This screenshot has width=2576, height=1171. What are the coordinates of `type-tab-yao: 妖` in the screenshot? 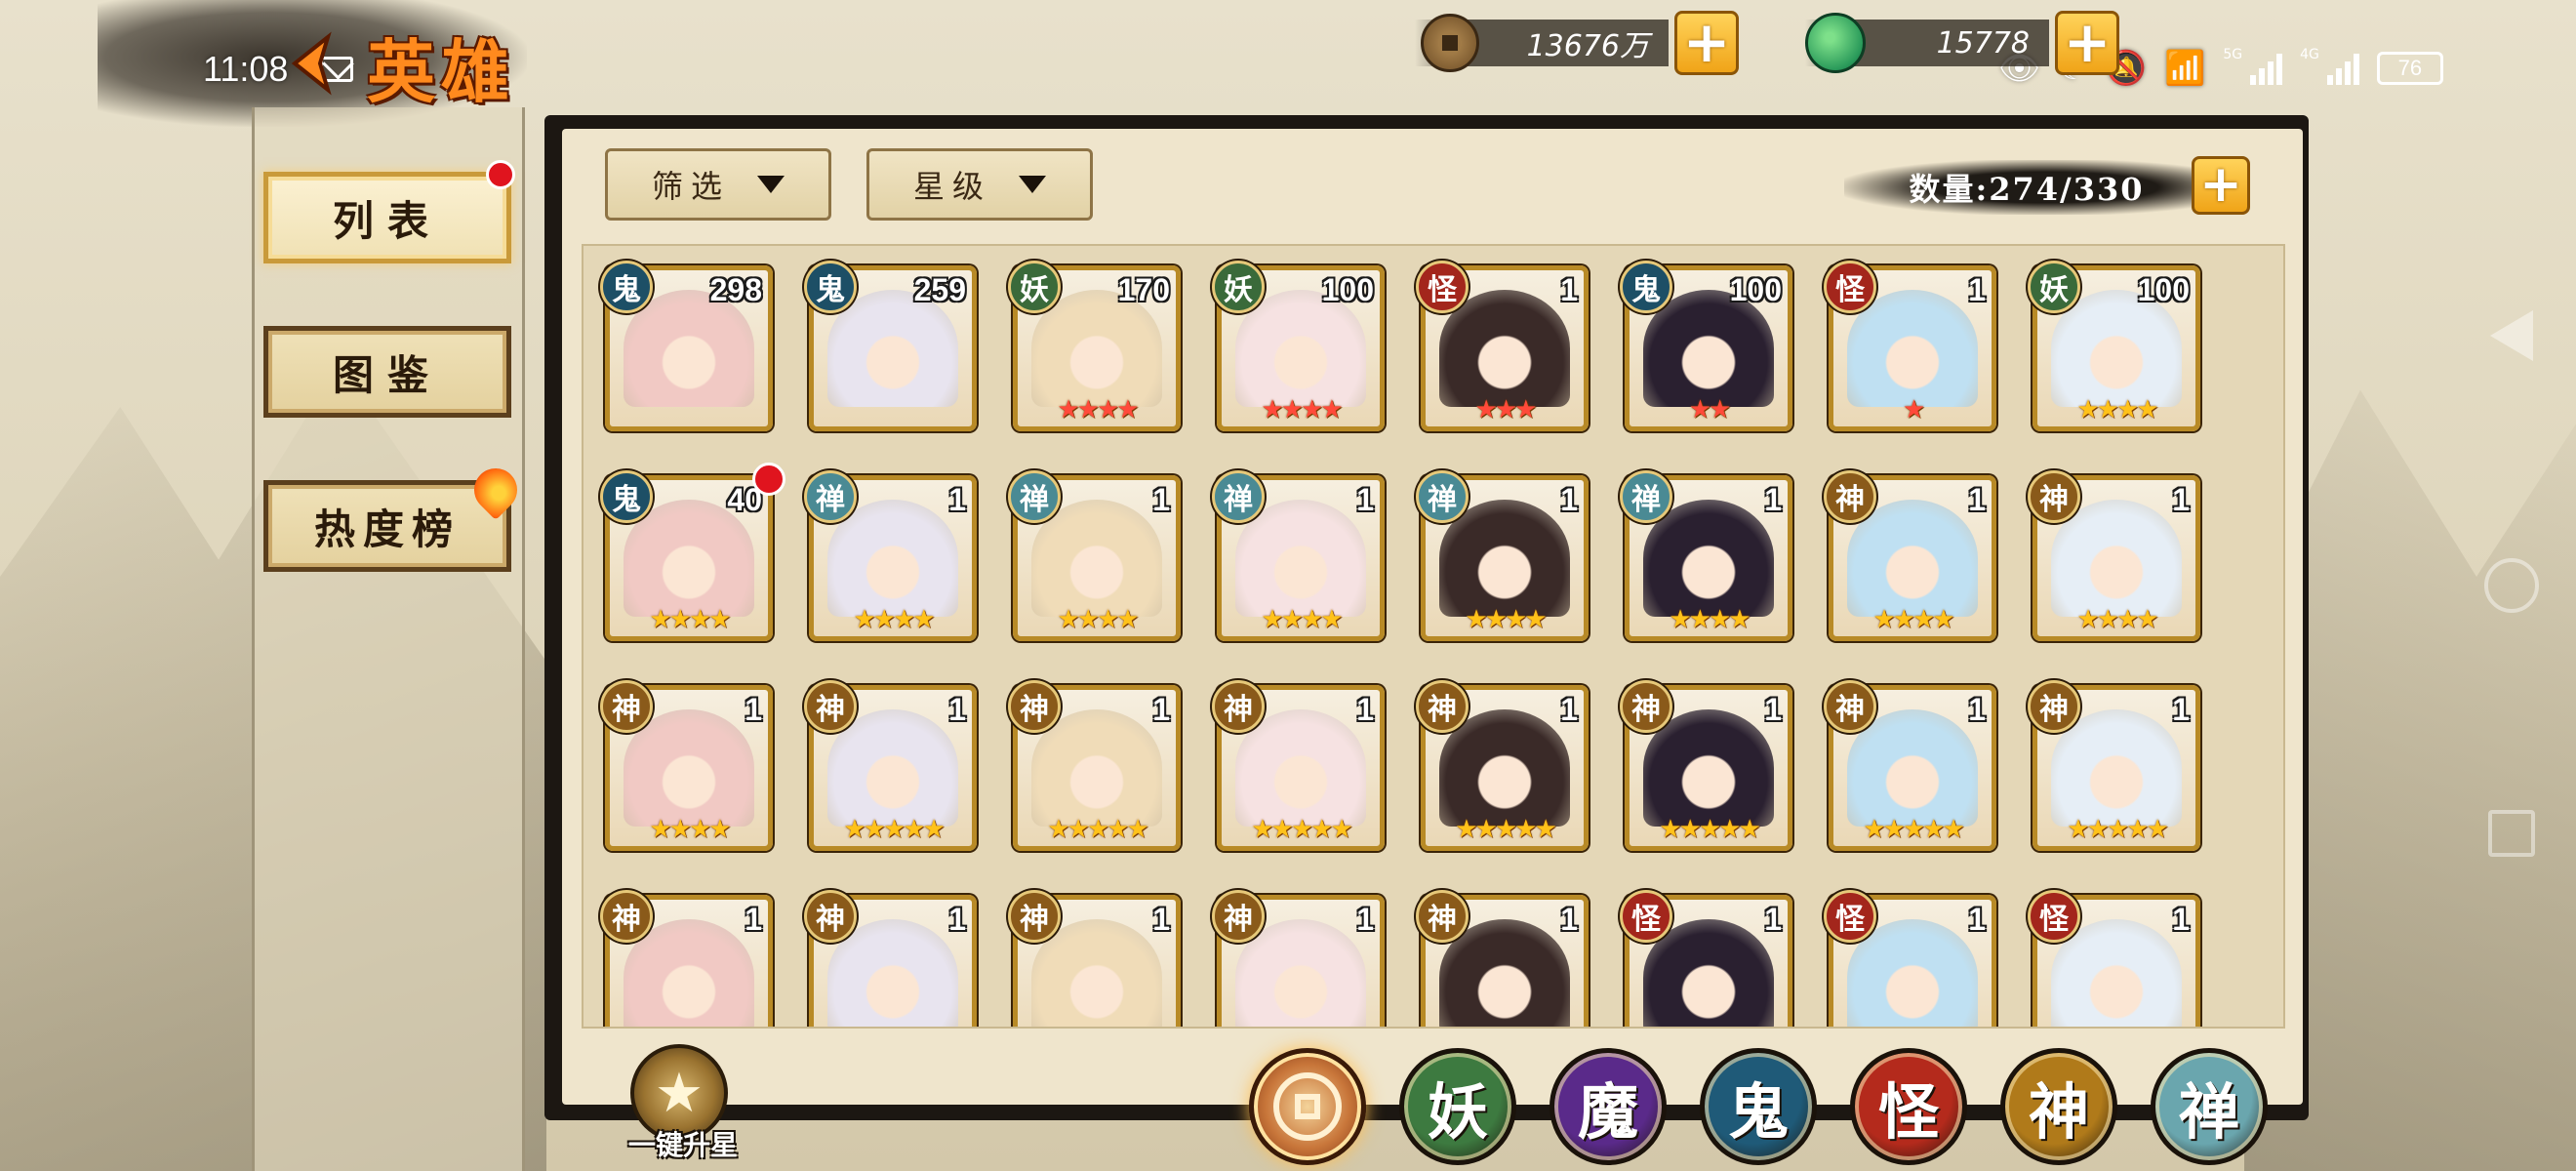 It's located at (1457, 1106).